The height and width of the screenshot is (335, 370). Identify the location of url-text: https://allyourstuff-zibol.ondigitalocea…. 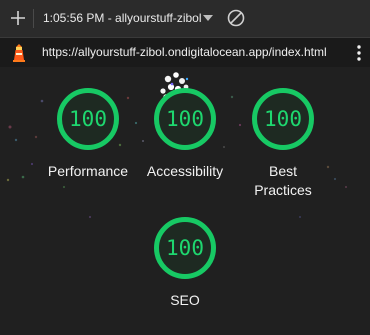
(184, 52).